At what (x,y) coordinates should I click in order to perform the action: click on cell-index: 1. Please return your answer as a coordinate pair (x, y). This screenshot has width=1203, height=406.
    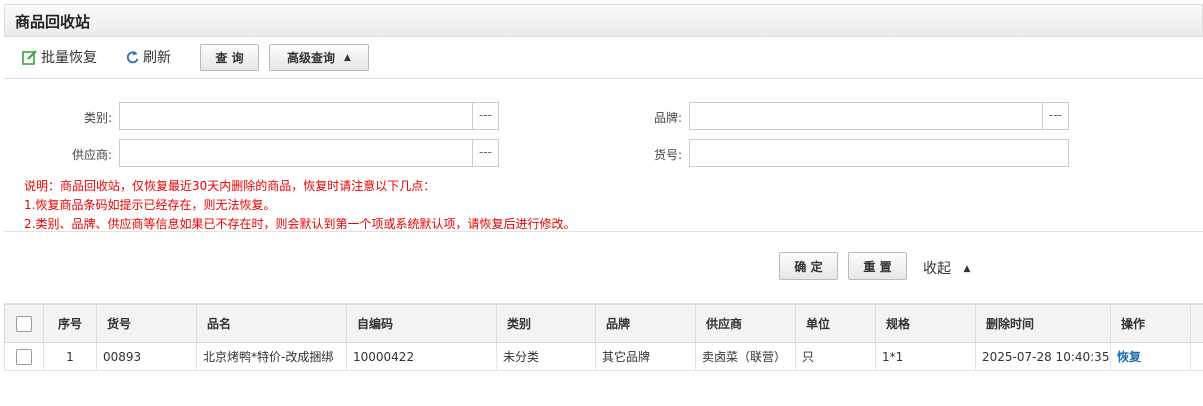
    Looking at the image, I should click on (70, 356).